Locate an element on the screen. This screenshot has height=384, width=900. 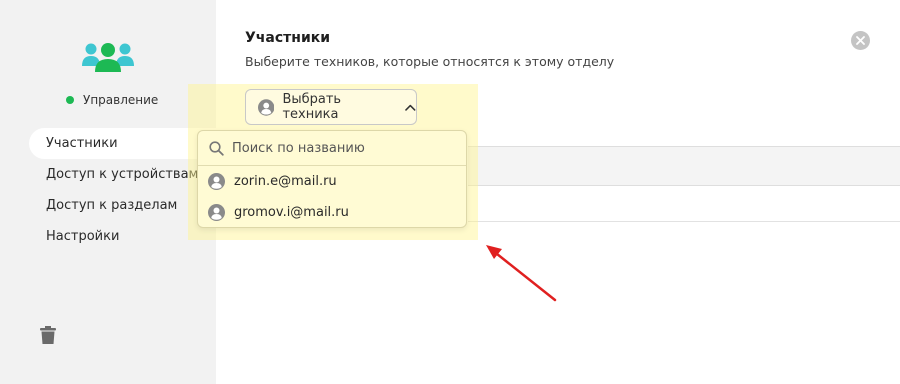
department-status: Управление is located at coordinates (112, 100).